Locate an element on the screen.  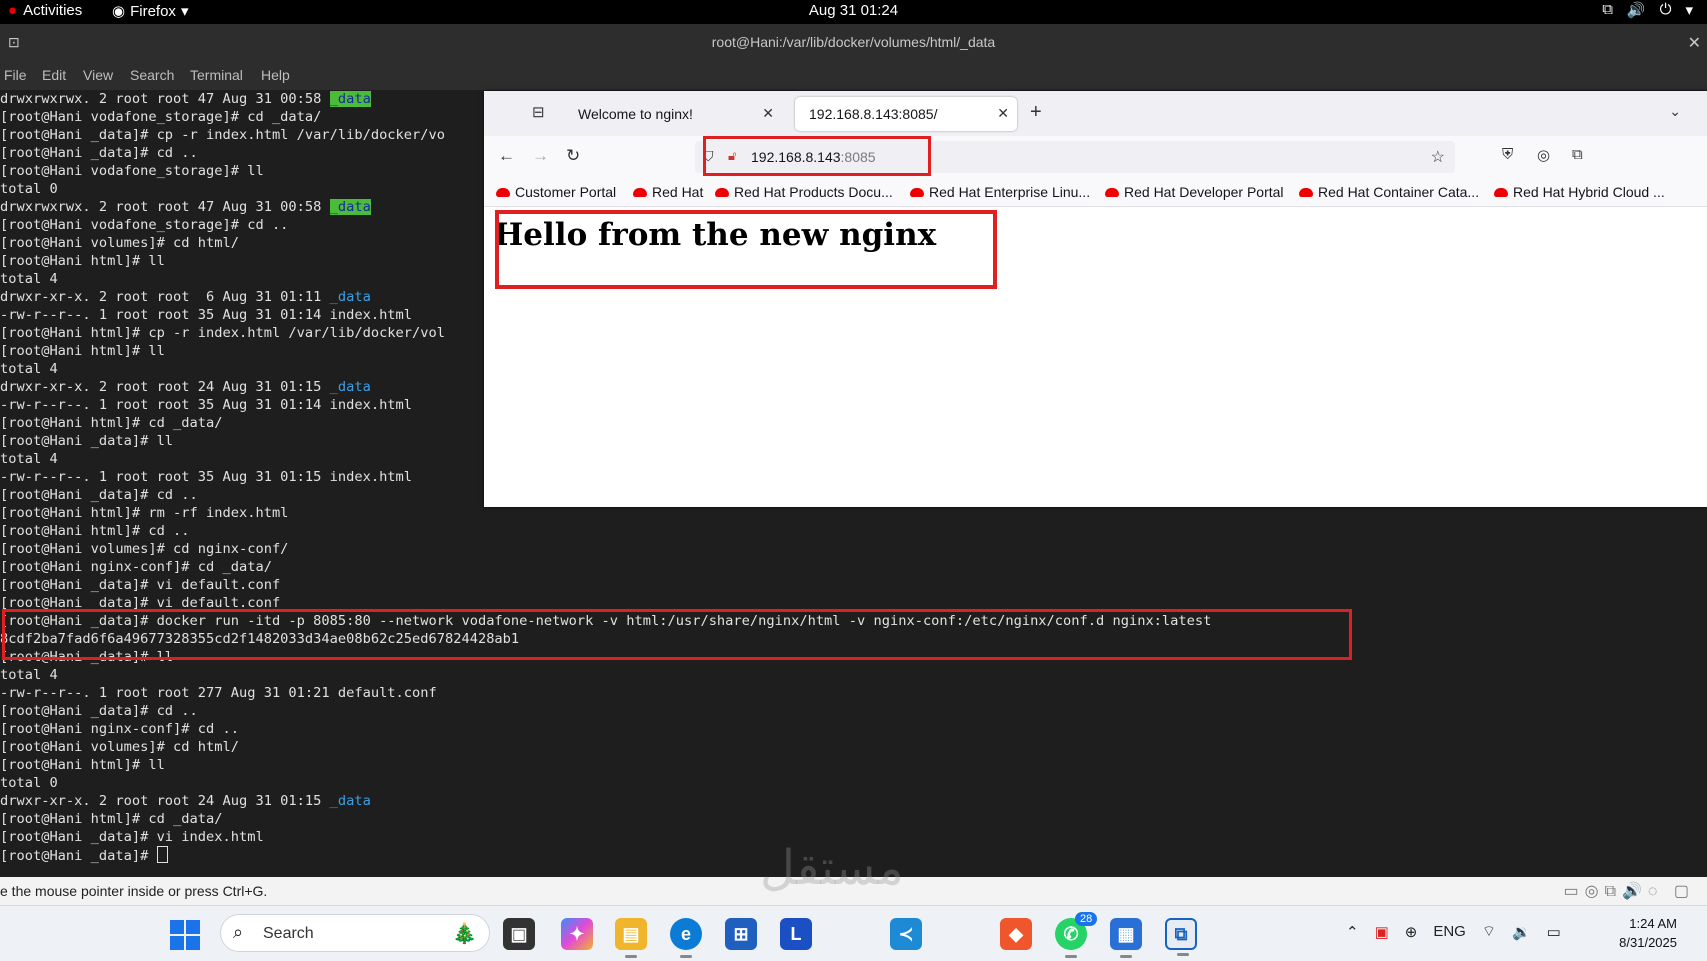
vscode-icon: ≺ is located at coordinates (906, 934).